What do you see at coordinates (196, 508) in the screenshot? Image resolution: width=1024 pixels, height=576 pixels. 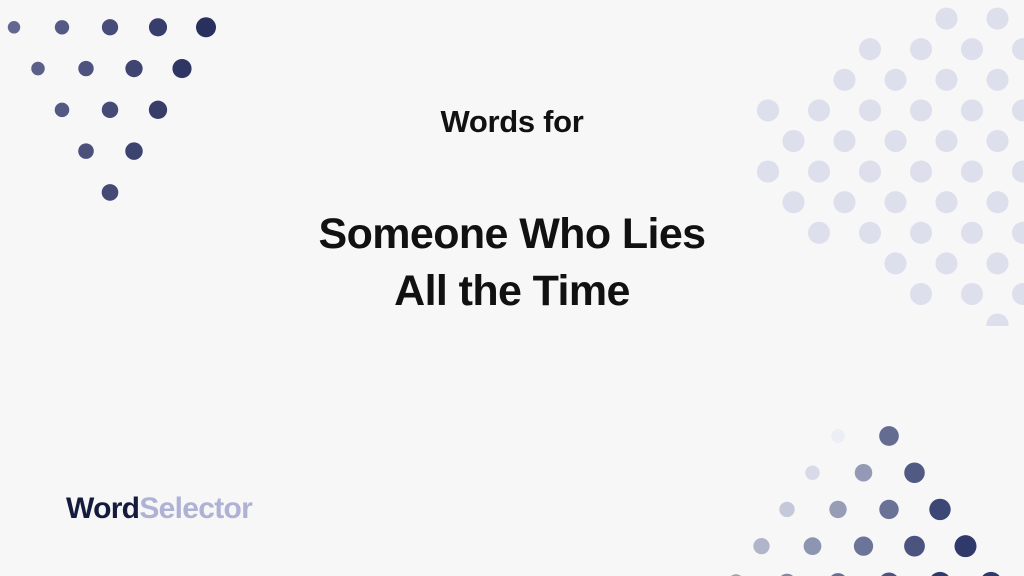 I see `brand-logo-selector: Selector` at bounding box center [196, 508].